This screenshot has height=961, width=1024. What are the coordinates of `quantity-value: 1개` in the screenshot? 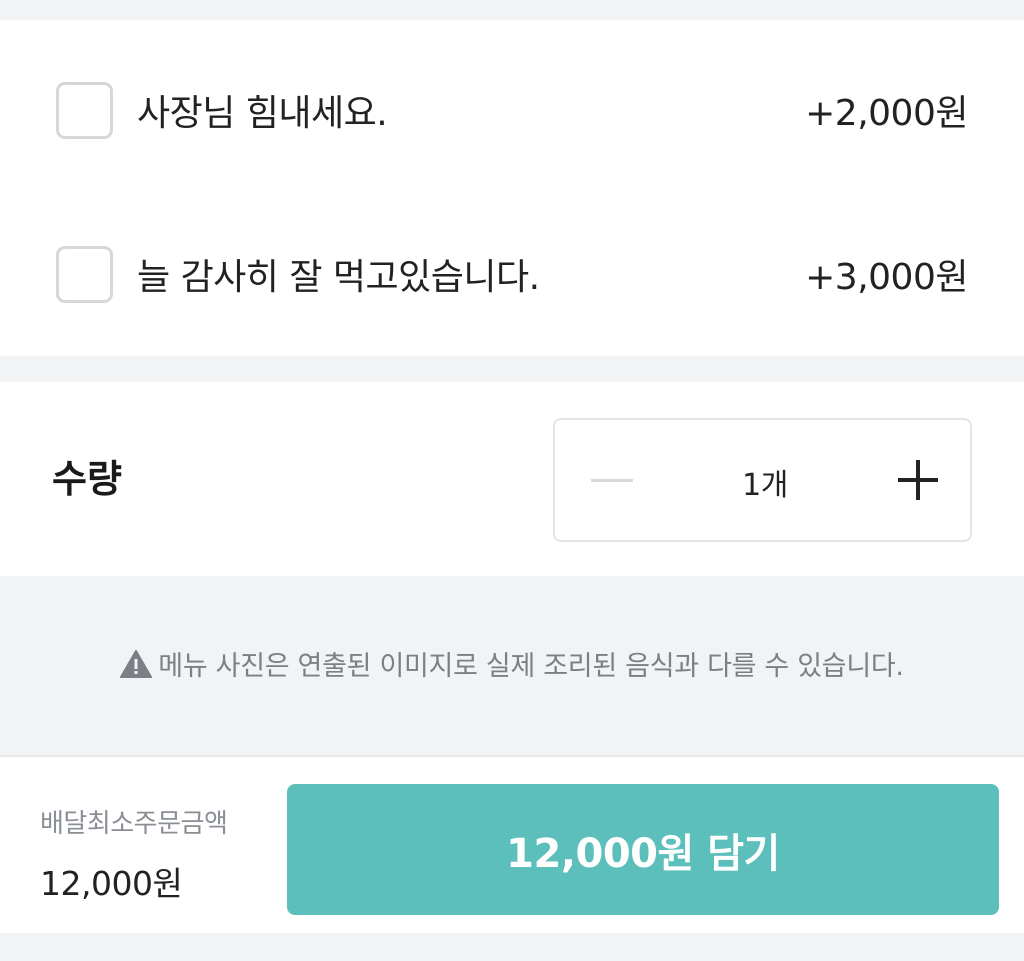 It's located at (765, 485).